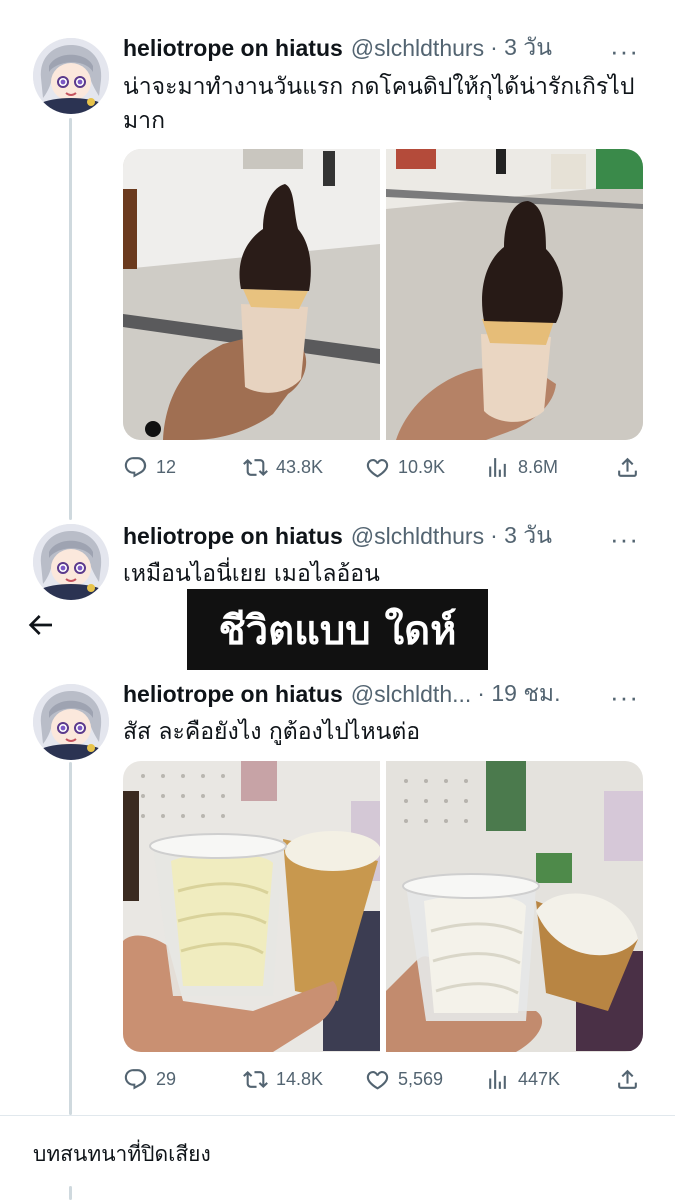 Image resolution: width=675 pixels, height=1200 pixels. I want to click on retweet-button: 14.8K, so click(283, 1079).